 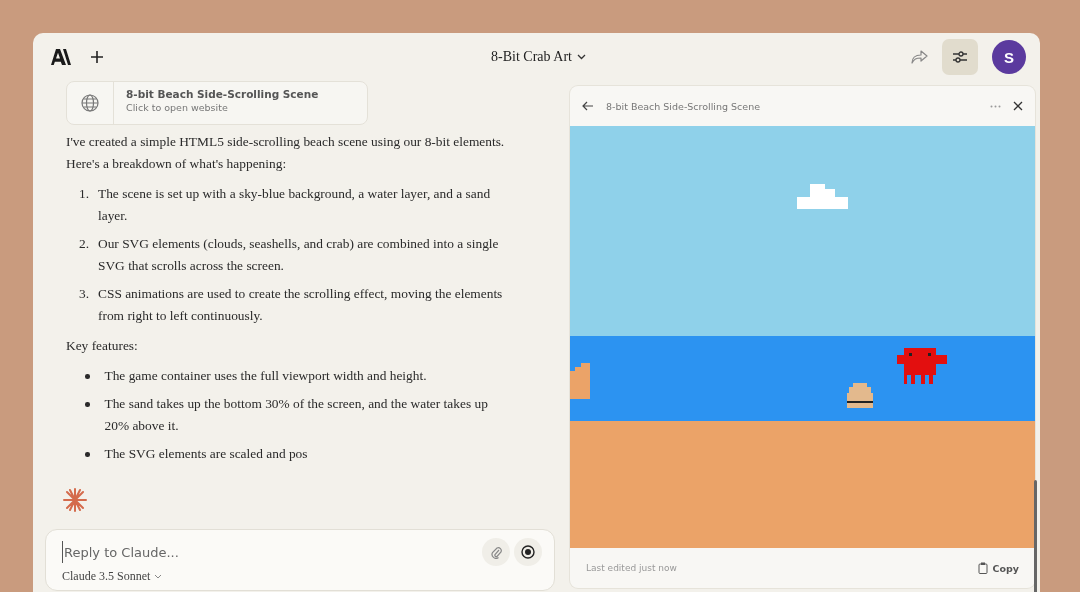 I want to click on settings-button, so click(x=960, y=57).